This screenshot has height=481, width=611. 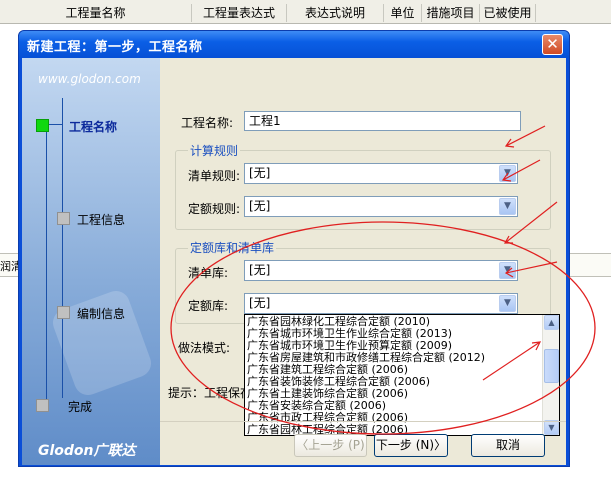 What do you see at coordinates (411, 445) in the screenshot?
I see `next-button: 下一步 (N)〉` at bounding box center [411, 445].